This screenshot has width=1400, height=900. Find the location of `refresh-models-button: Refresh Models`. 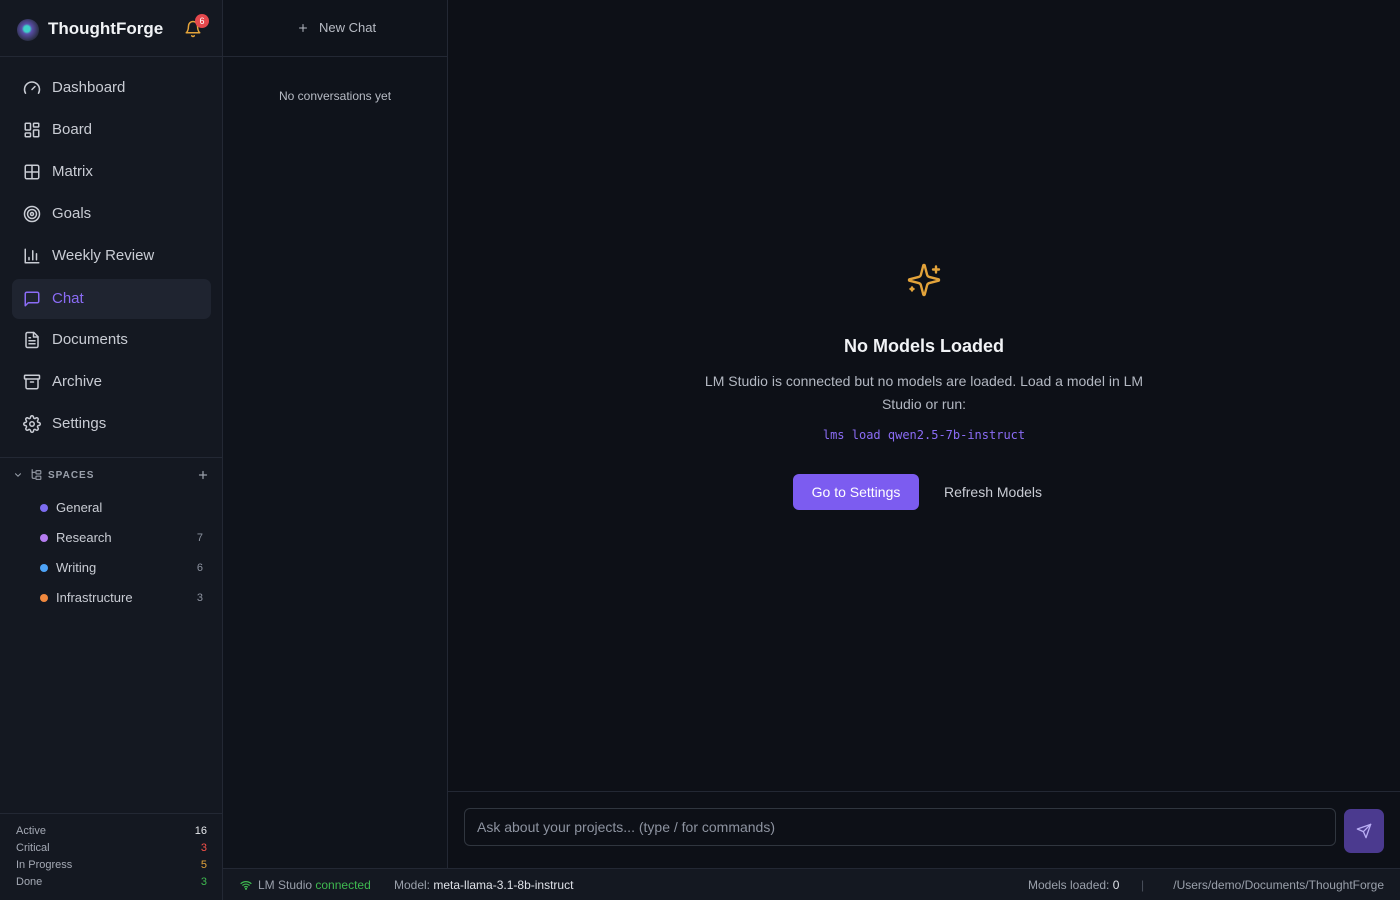

refresh-models-button: Refresh Models is located at coordinates (993, 492).